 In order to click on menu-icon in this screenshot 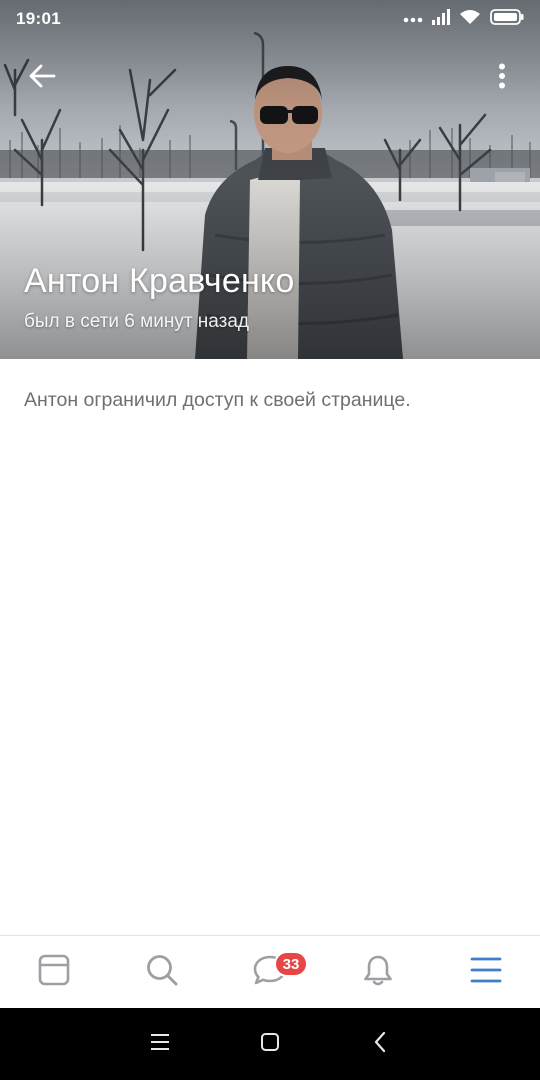, I will do `click(486, 972)`.